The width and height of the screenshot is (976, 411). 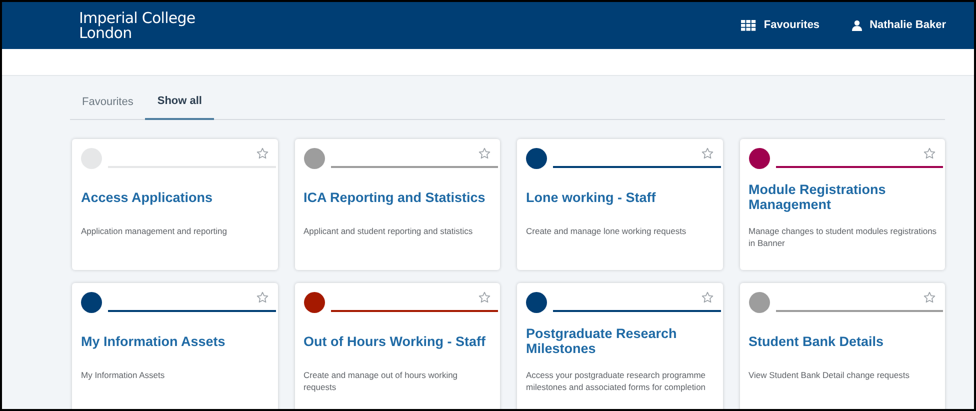 What do you see at coordinates (395, 341) in the screenshot?
I see `card-title: Out of Hours Working - Staff` at bounding box center [395, 341].